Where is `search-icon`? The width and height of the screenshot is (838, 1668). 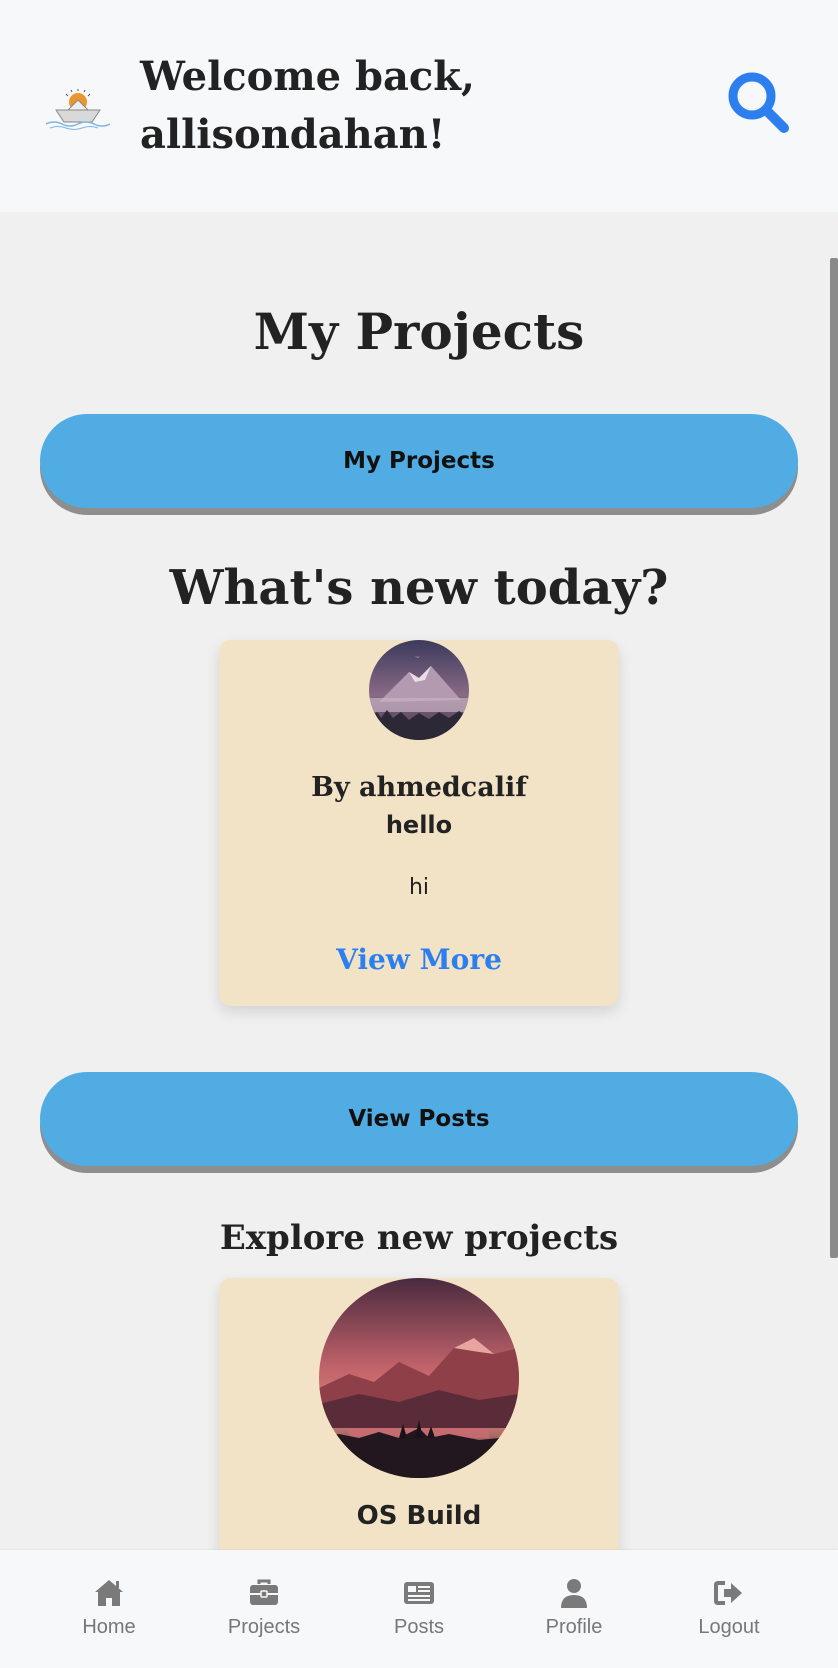 search-icon is located at coordinates (758, 102).